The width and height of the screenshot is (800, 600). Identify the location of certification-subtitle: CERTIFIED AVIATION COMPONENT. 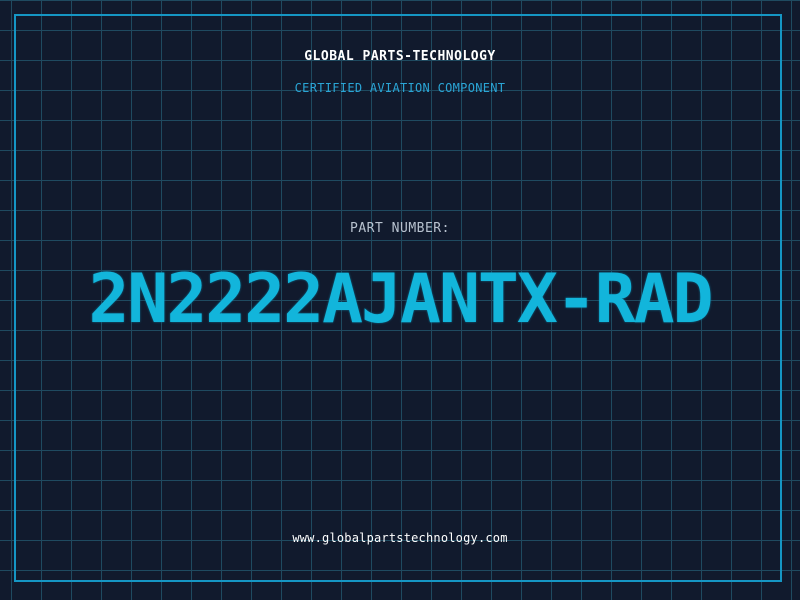
(400, 88).